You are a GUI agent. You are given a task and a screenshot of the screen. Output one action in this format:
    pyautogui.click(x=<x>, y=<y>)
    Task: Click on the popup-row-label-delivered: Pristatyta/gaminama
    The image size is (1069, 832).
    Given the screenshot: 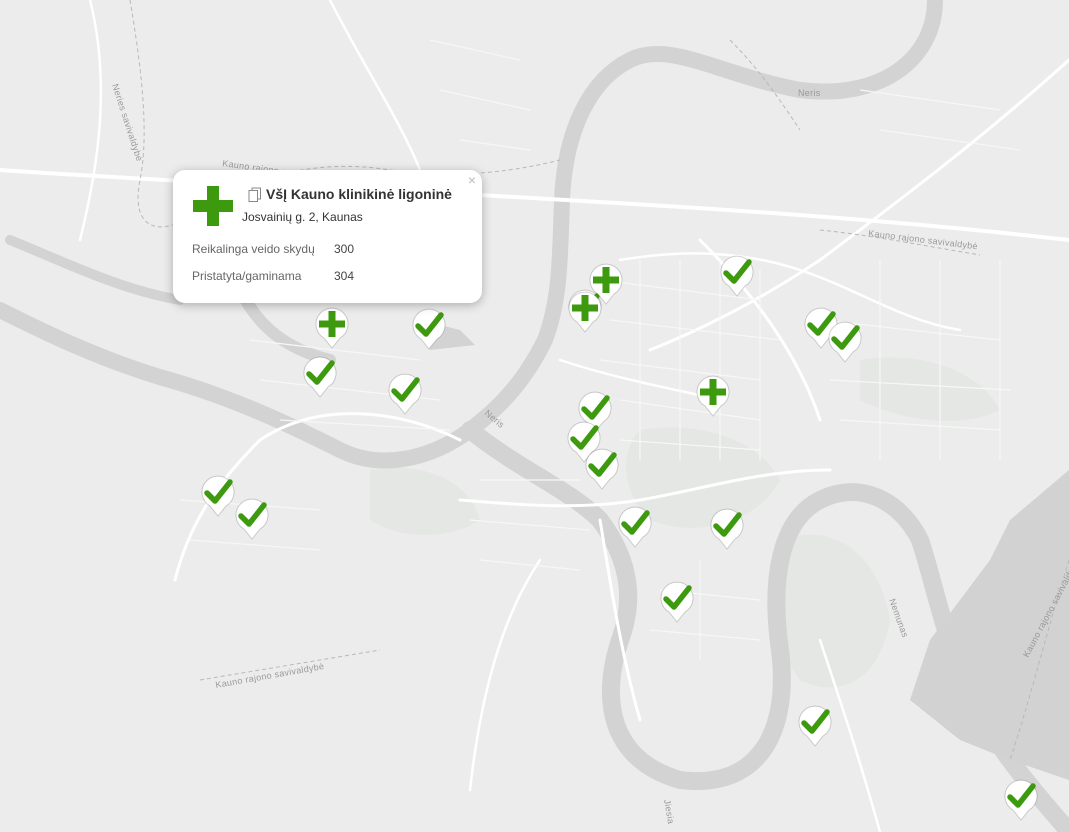 What is the action you would take?
    pyautogui.click(x=247, y=276)
    